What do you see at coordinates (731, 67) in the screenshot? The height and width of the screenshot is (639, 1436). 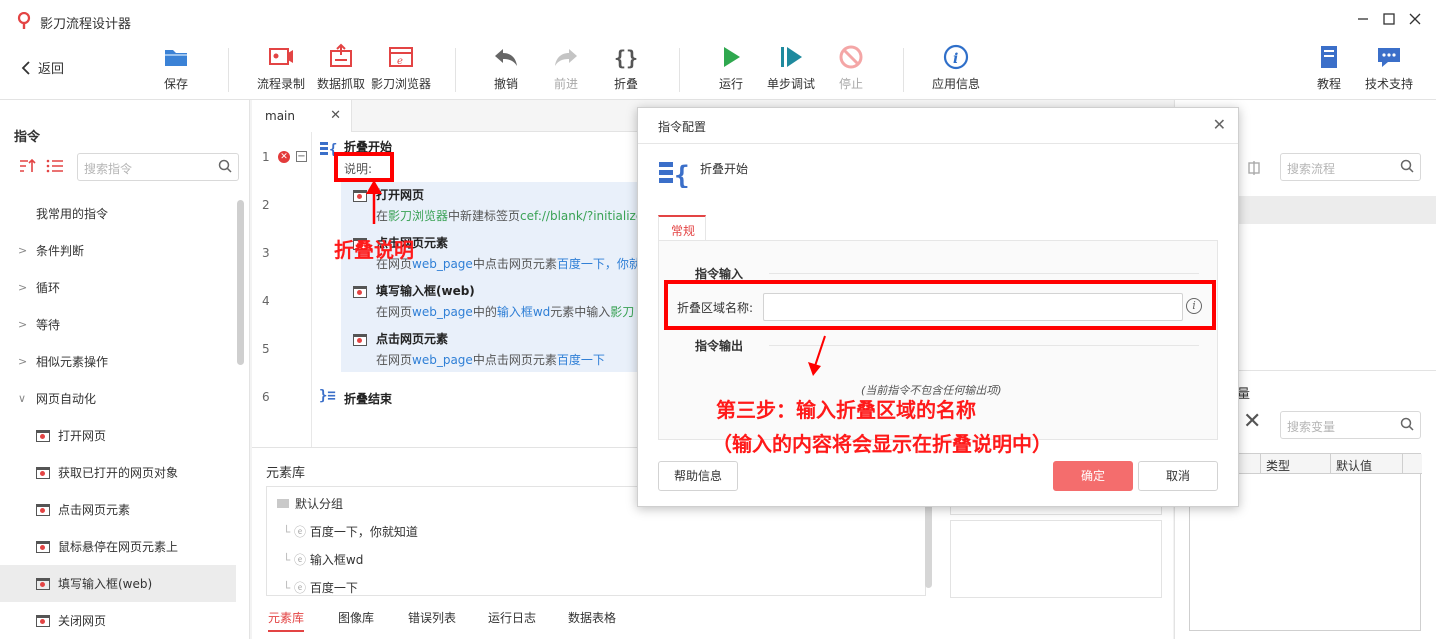 I see `run-button: 运行` at bounding box center [731, 67].